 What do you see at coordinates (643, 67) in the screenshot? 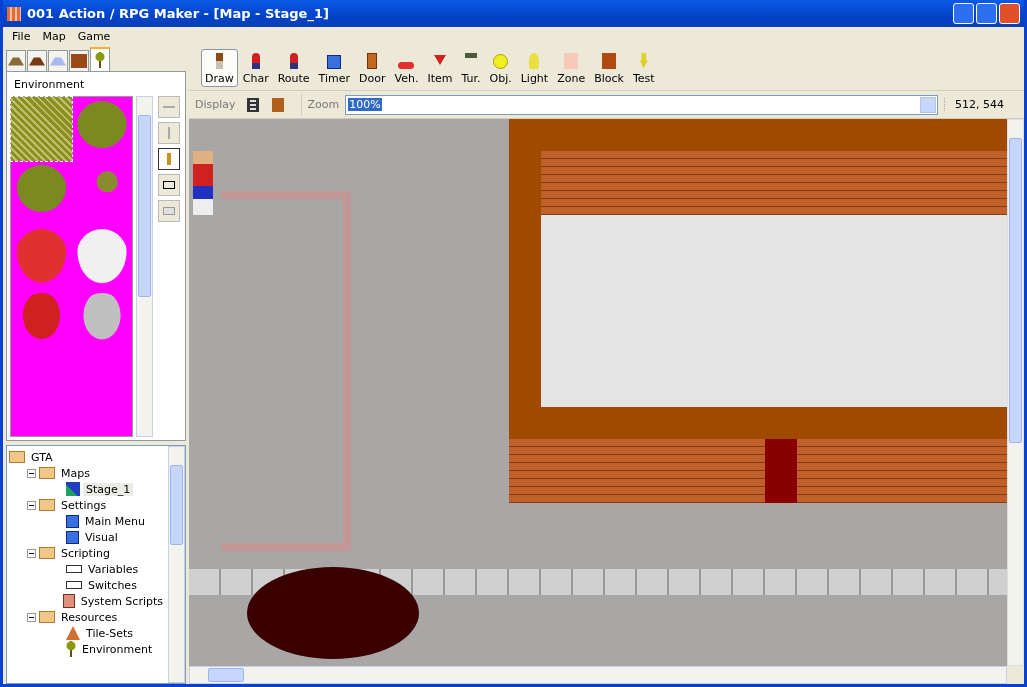
I see `tool-button: Test` at bounding box center [643, 67].